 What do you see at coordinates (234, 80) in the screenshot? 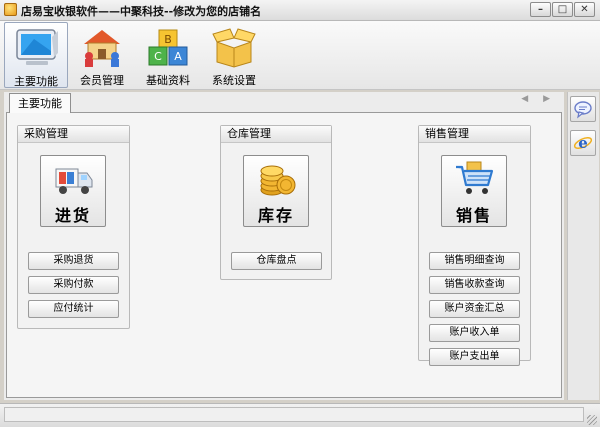
I see `toolbar-label: 系统设置` at bounding box center [234, 80].